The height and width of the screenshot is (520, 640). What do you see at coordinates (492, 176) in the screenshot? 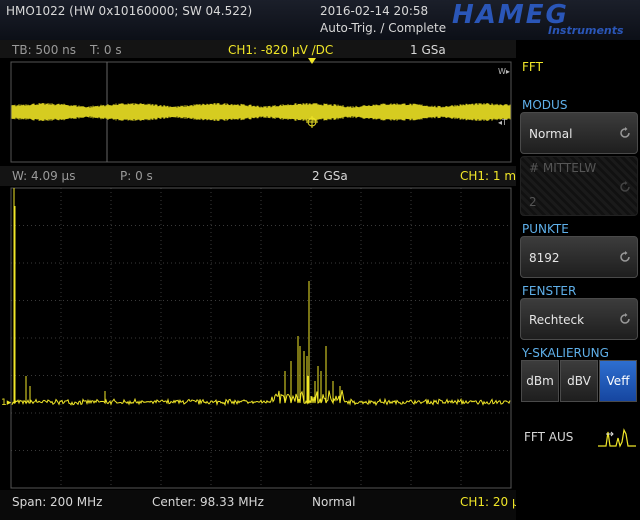
I see `fft-channel-scale: CH1: 1 mV` at bounding box center [492, 176].